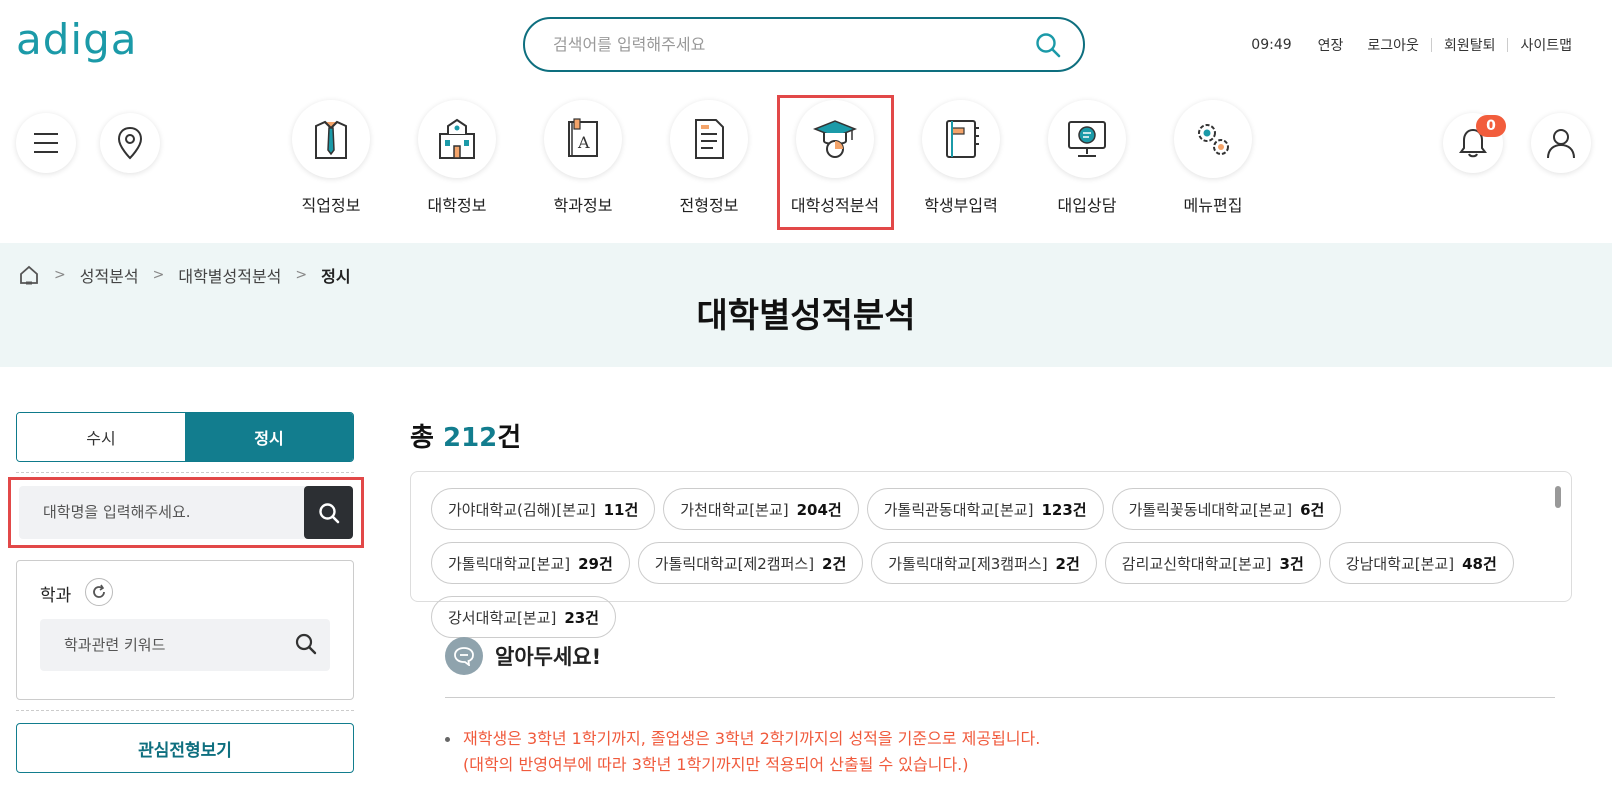  What do you see at coordinates (331, 139) in the screenshot?
I see `job-icon` at bounding box center [331, 139].